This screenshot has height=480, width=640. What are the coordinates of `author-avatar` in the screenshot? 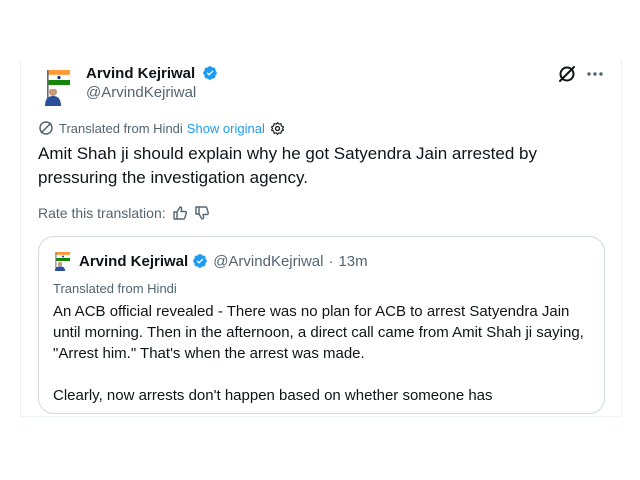 It's located at (60, 87).